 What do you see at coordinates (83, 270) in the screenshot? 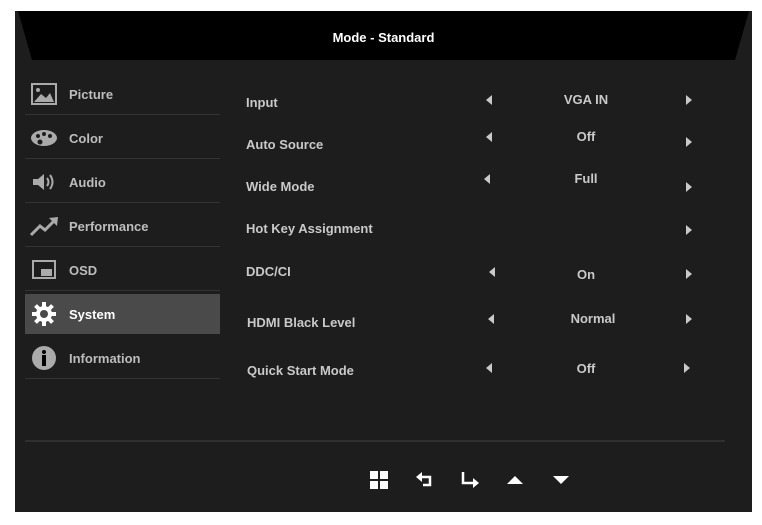
I see `sidebar-item-label: OSD` at bounding box center [83, 270].